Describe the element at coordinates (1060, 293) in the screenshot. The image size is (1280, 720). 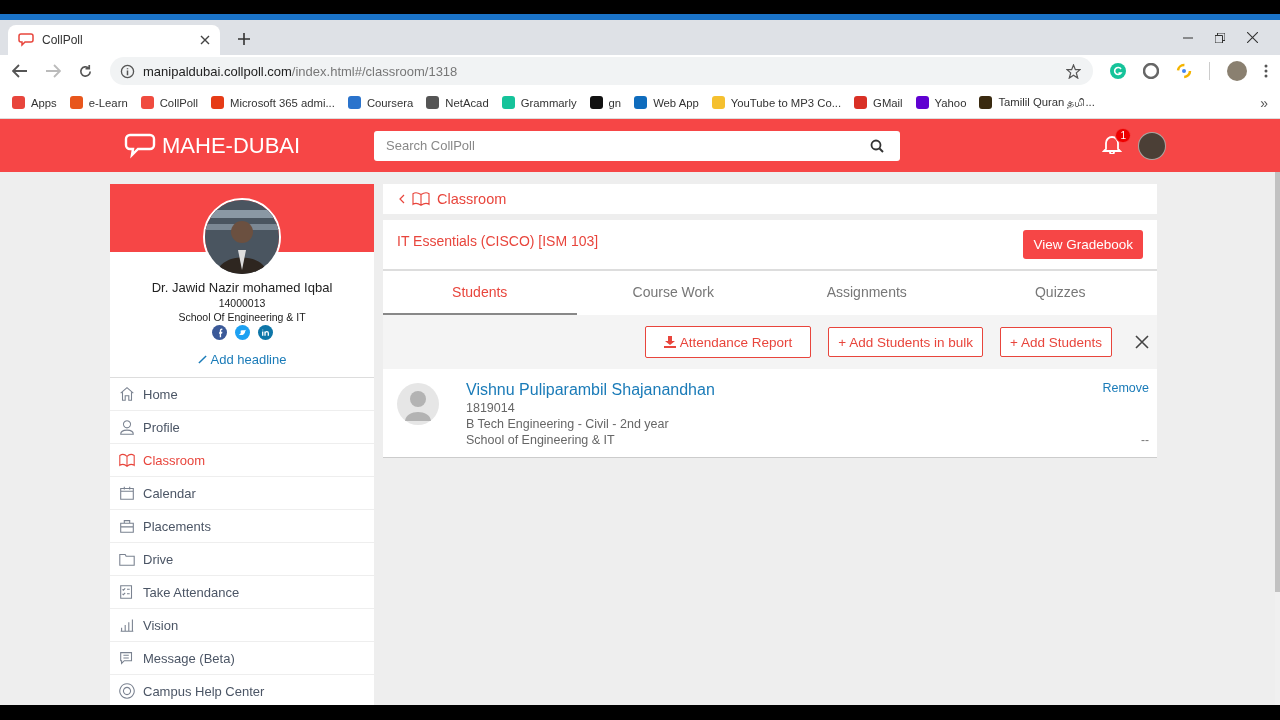
I see `tab: Quizzes` at that location.